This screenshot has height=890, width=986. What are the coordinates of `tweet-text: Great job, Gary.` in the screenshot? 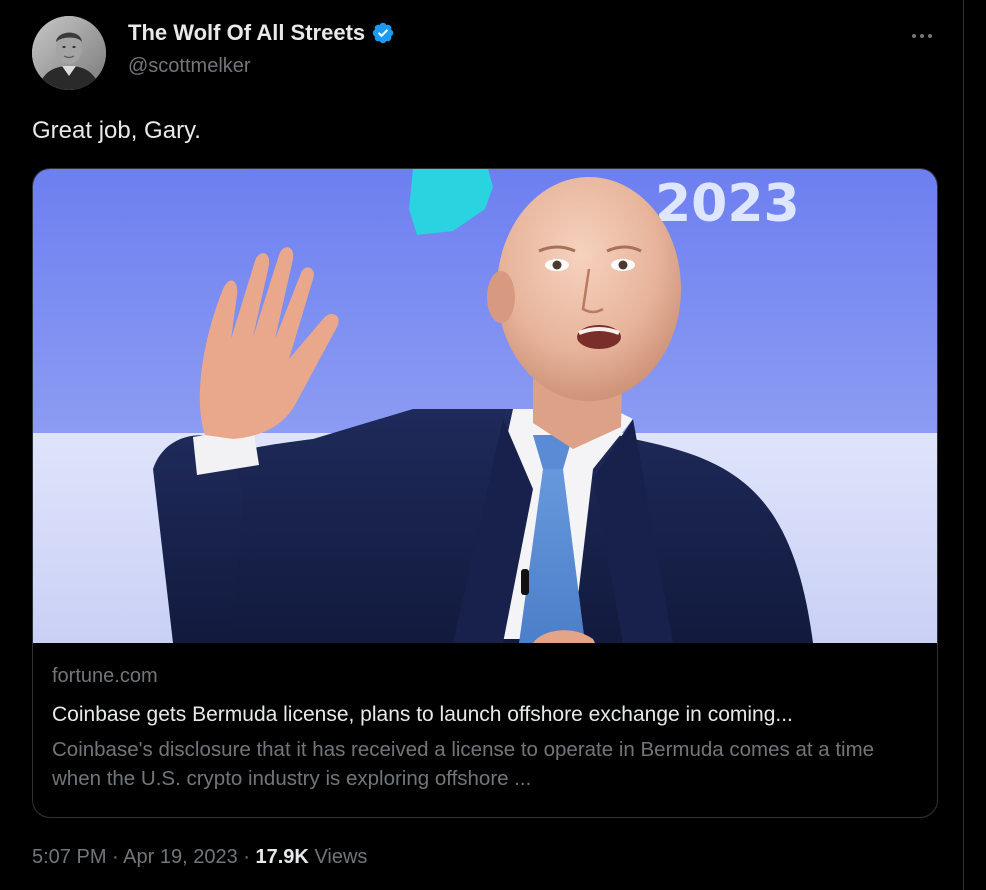 It's located at (116, 130).